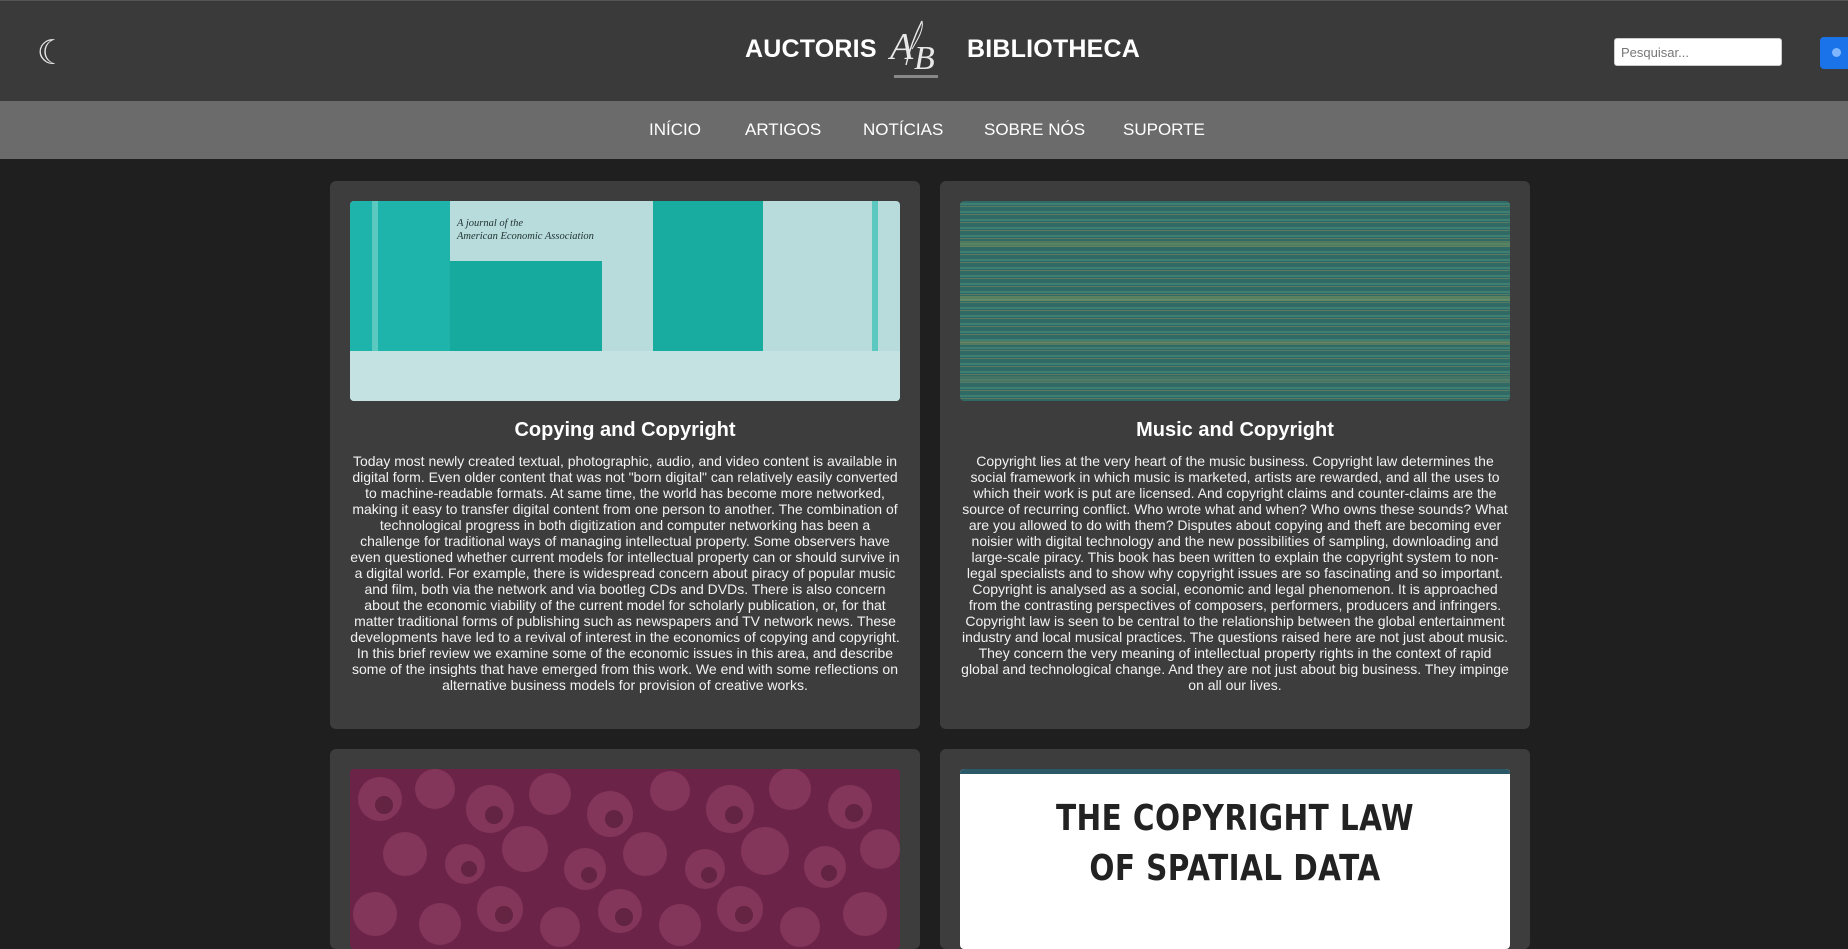 This screenshot has width=1848, height=949. I want to click on article-cover-image: THE COPYRIGHT LAW OF SPATIAL DATA, so click(1235, 859).